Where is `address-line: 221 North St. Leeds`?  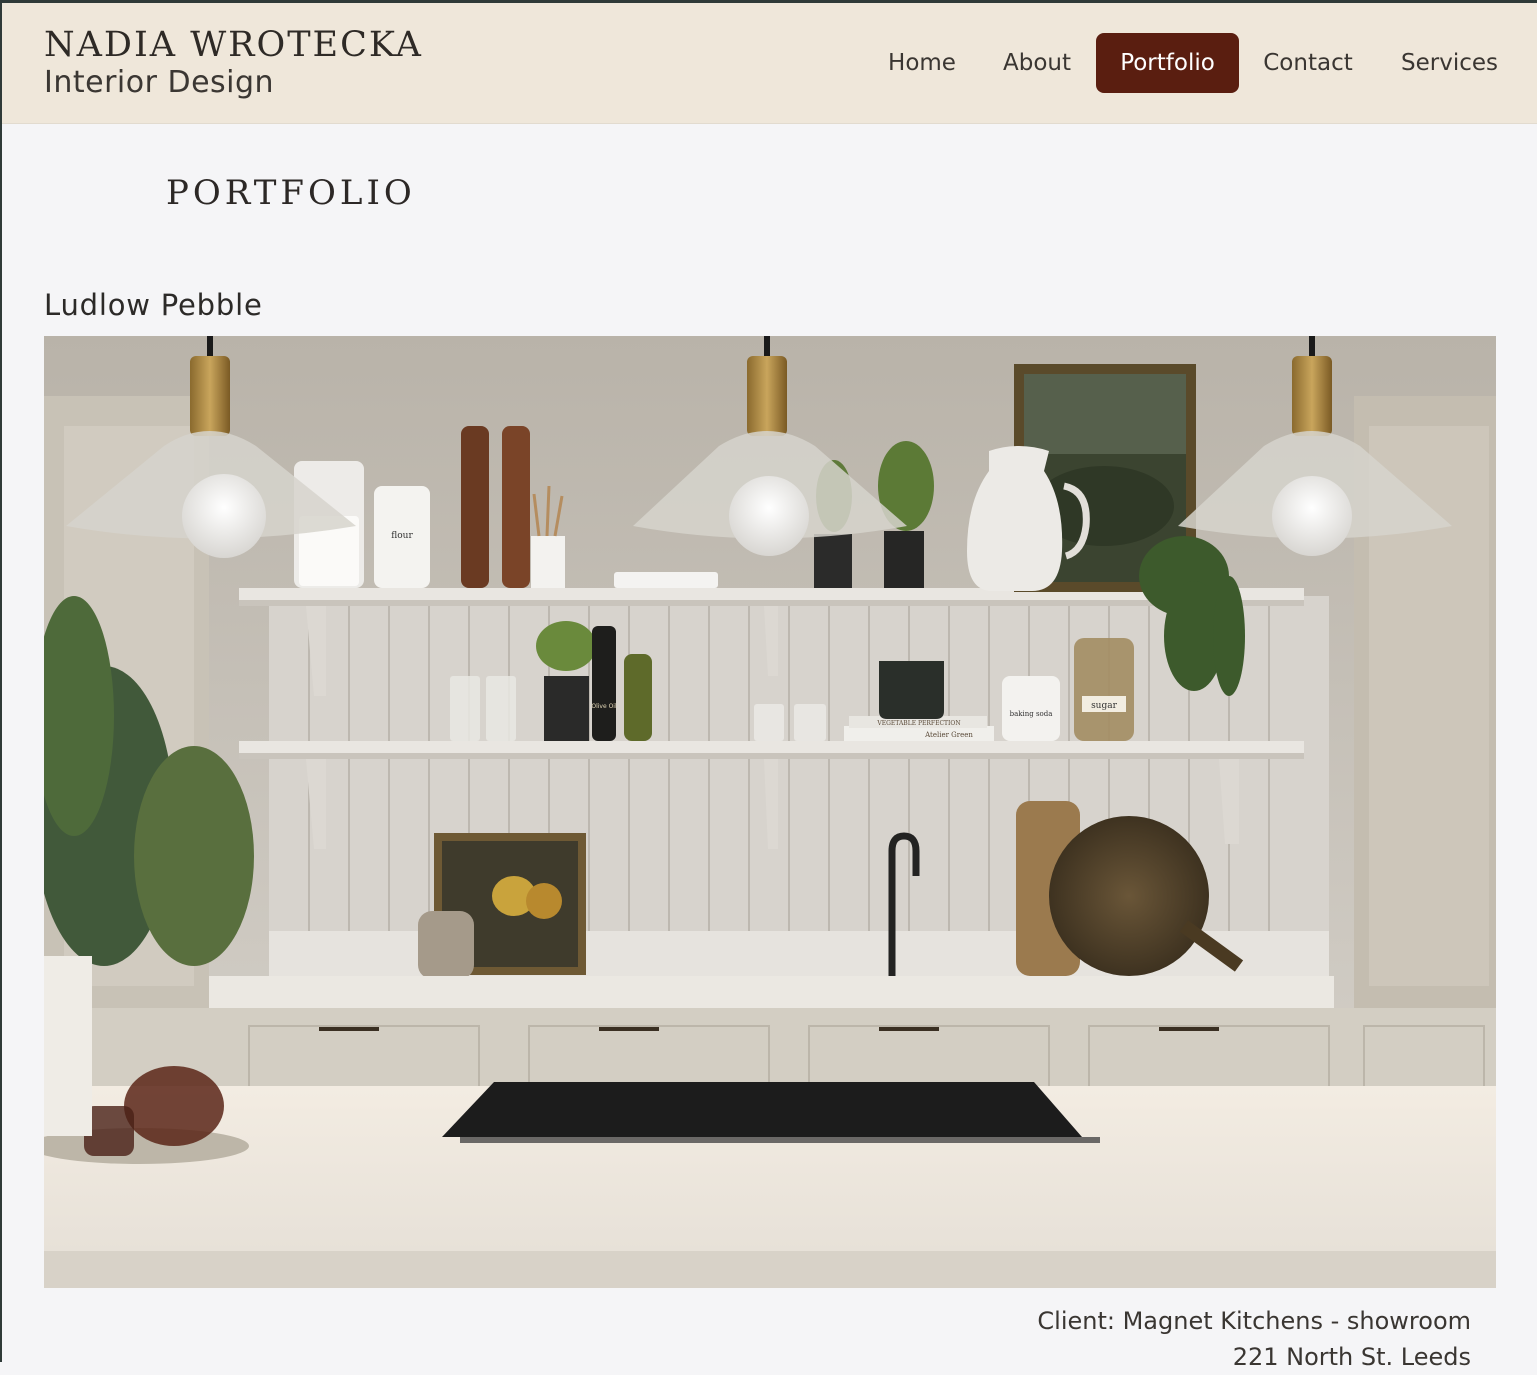
address-line: 221 North St. Leeds is located at coordinates (1351, 1357).